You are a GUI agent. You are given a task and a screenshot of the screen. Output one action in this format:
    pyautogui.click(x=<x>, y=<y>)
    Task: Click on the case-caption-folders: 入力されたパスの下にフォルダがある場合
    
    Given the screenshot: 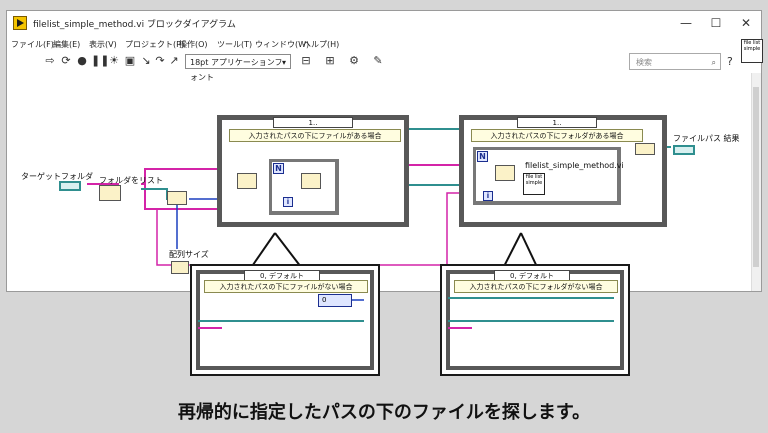 What is the action you would take?
    pyautogui.click(x=557, y=135)
    